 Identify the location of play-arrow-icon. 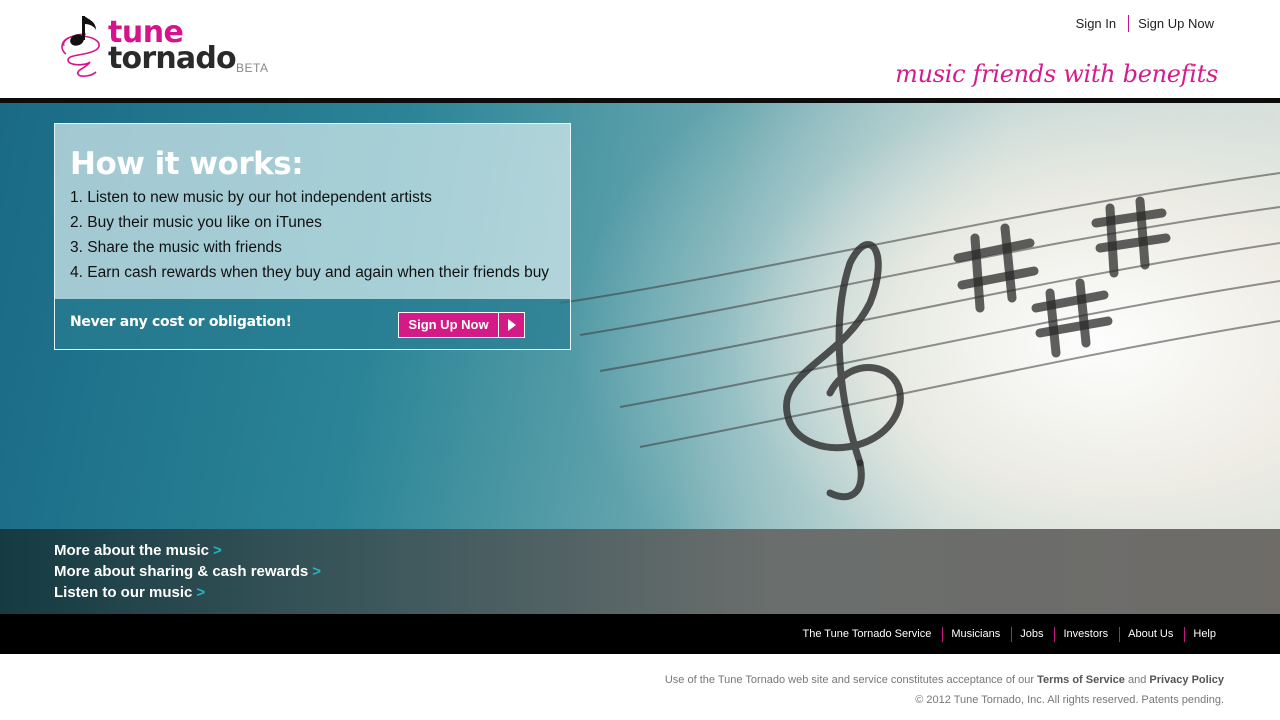
(511, 325).